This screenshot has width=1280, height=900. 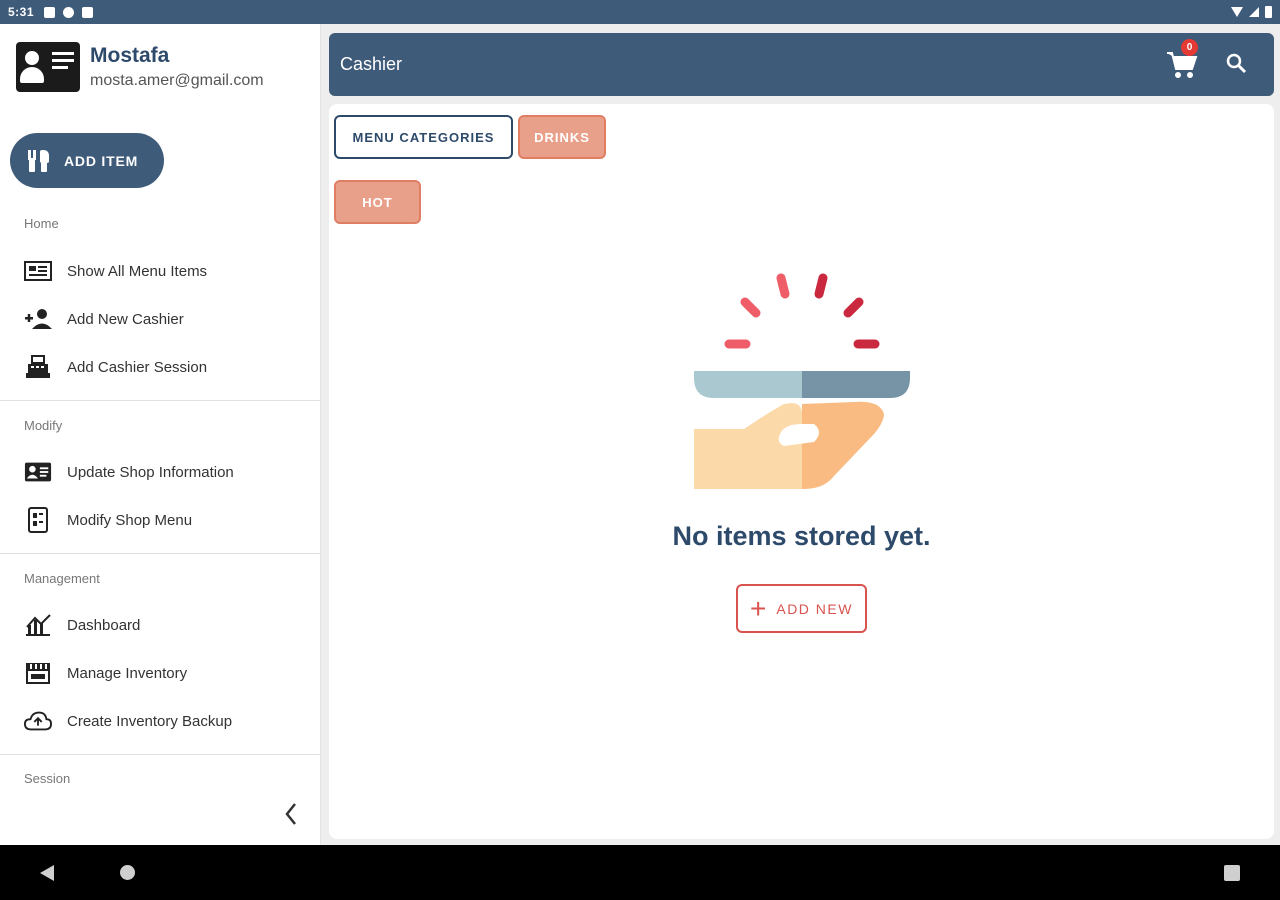 I want to click on add-person-icon, so click(x=38, y=319).